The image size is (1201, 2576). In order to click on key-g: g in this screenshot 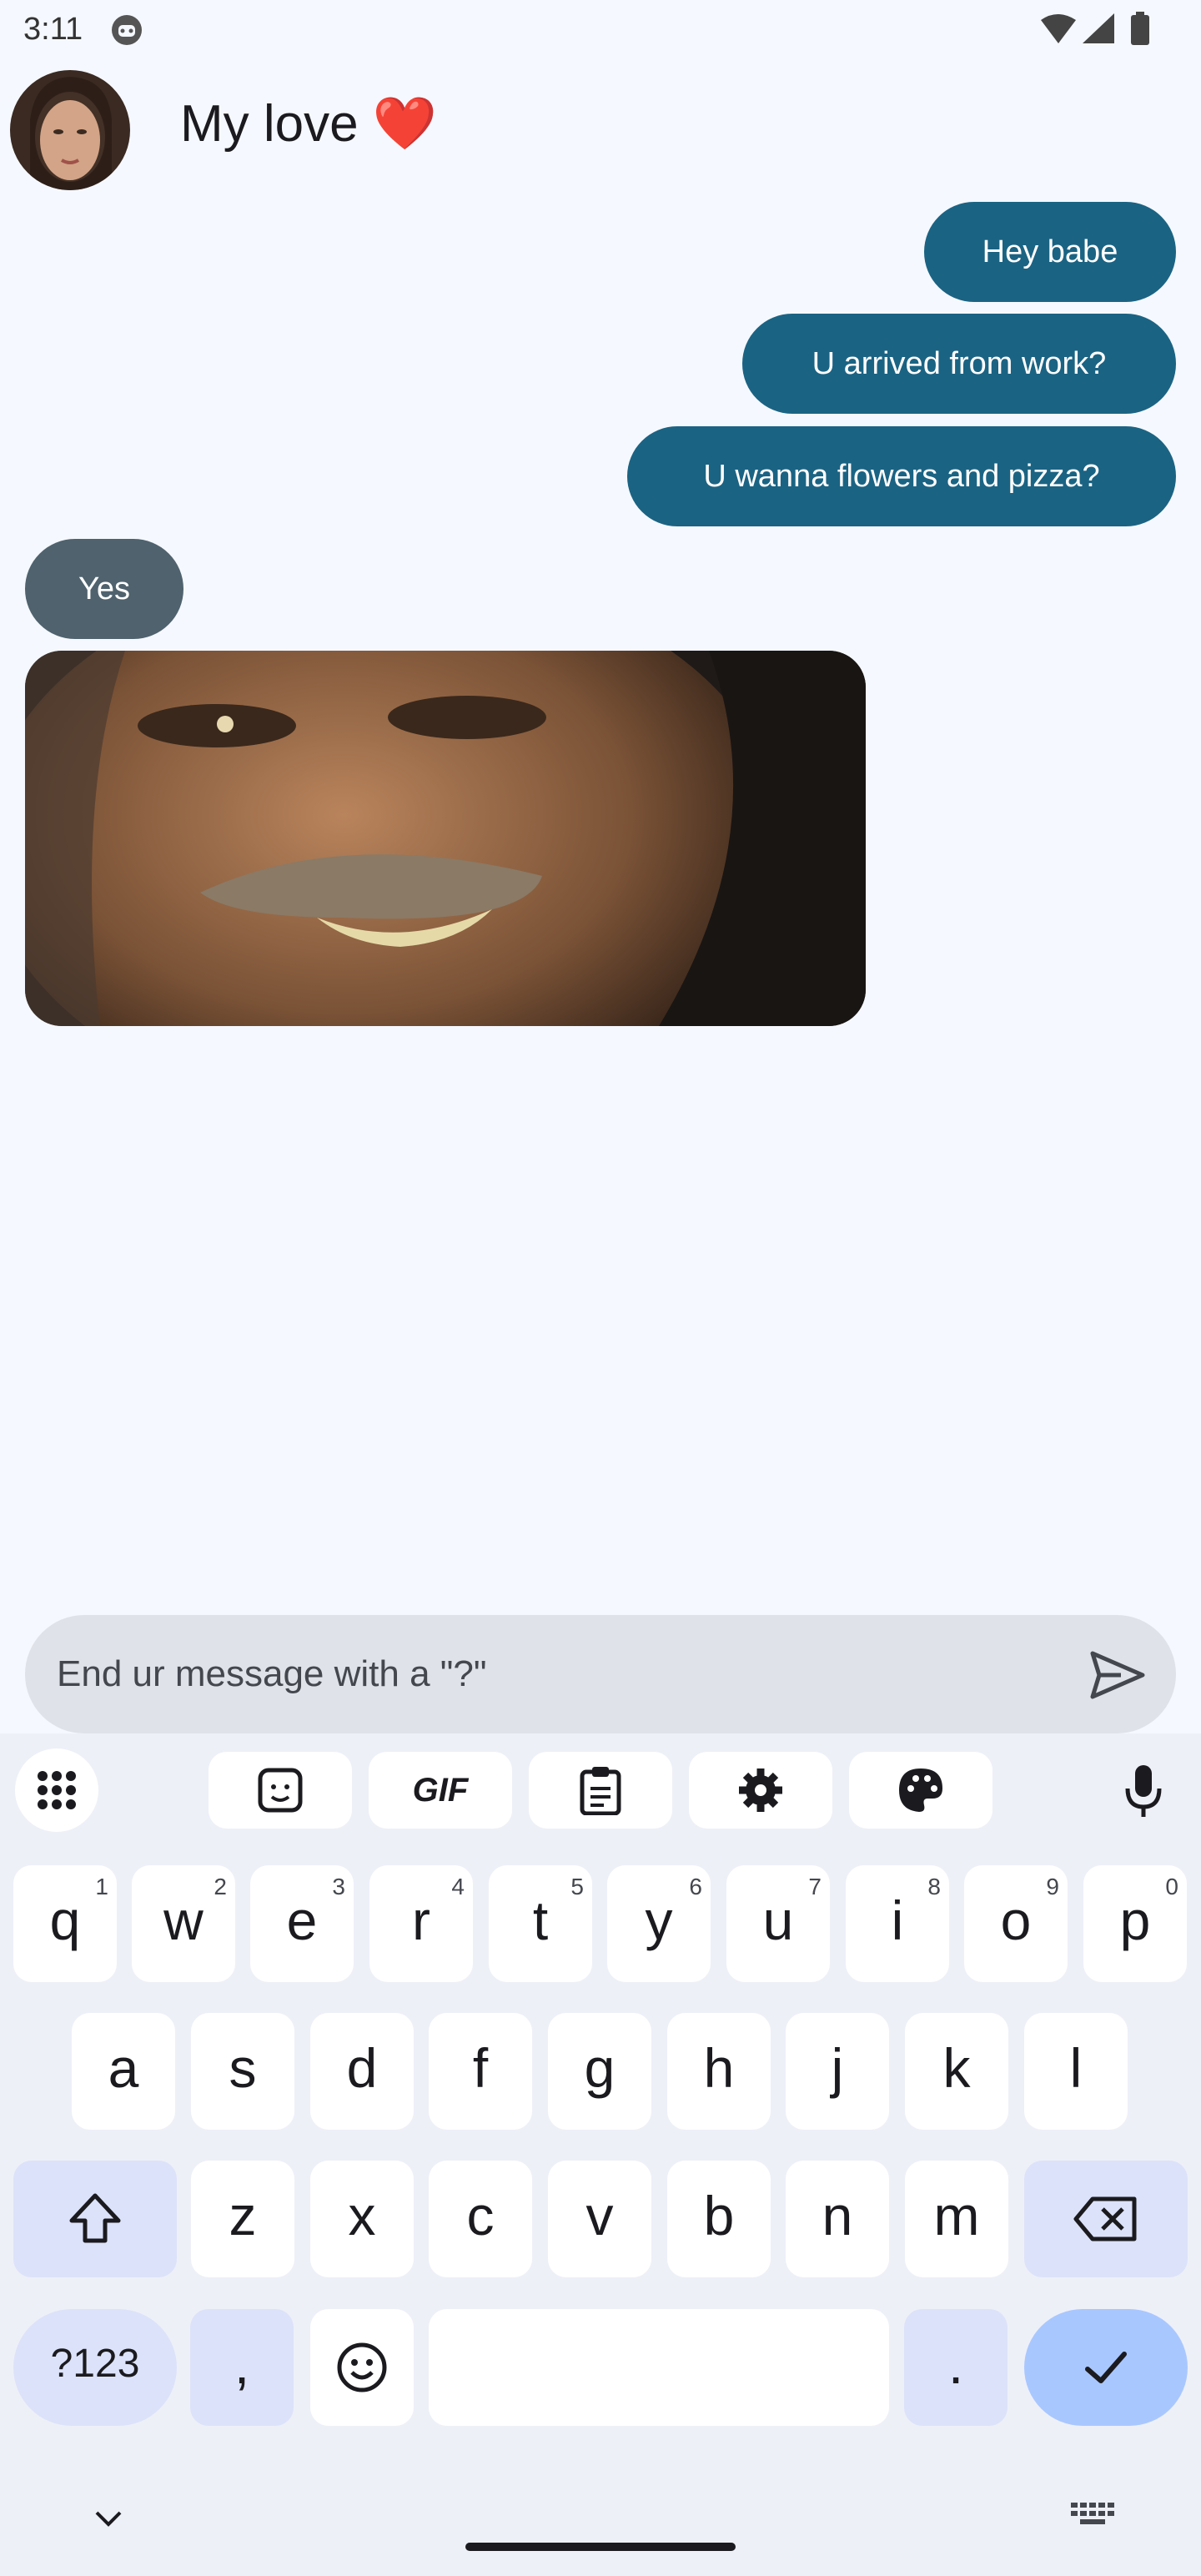, I will do `click(600, 2071)`.